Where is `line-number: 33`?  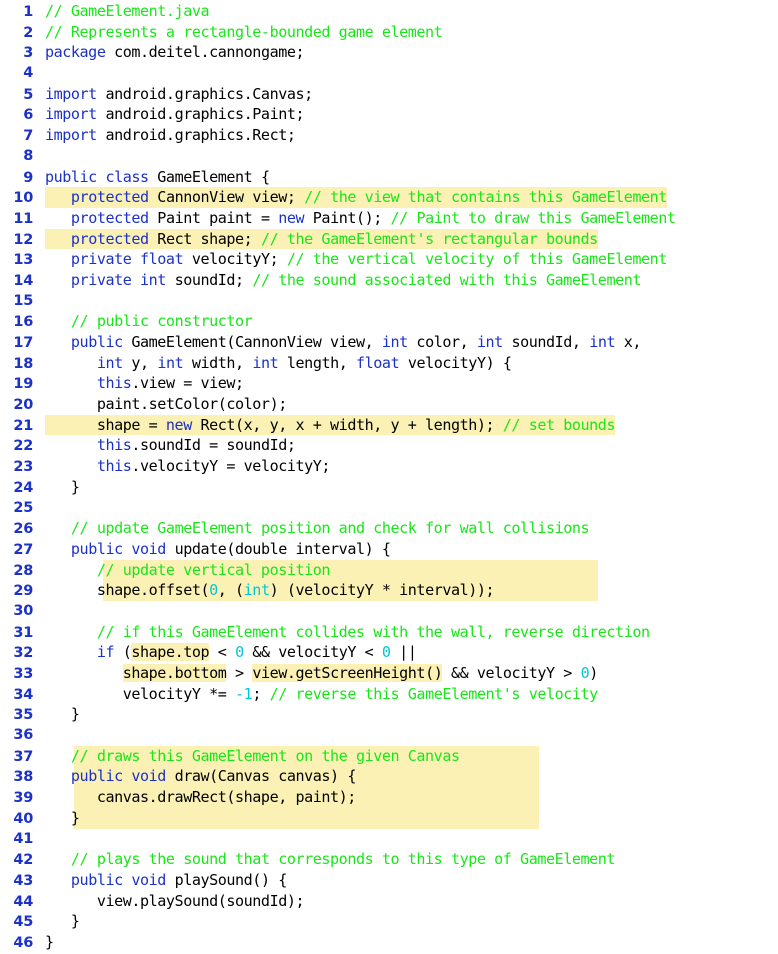 line-number: 33 is located at coordinates (23, 674).